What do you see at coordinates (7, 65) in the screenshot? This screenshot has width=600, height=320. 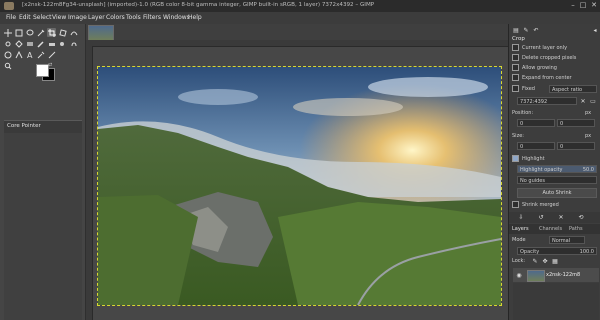 I see `zoom-tool-icon` at bounding box center [7, 65].